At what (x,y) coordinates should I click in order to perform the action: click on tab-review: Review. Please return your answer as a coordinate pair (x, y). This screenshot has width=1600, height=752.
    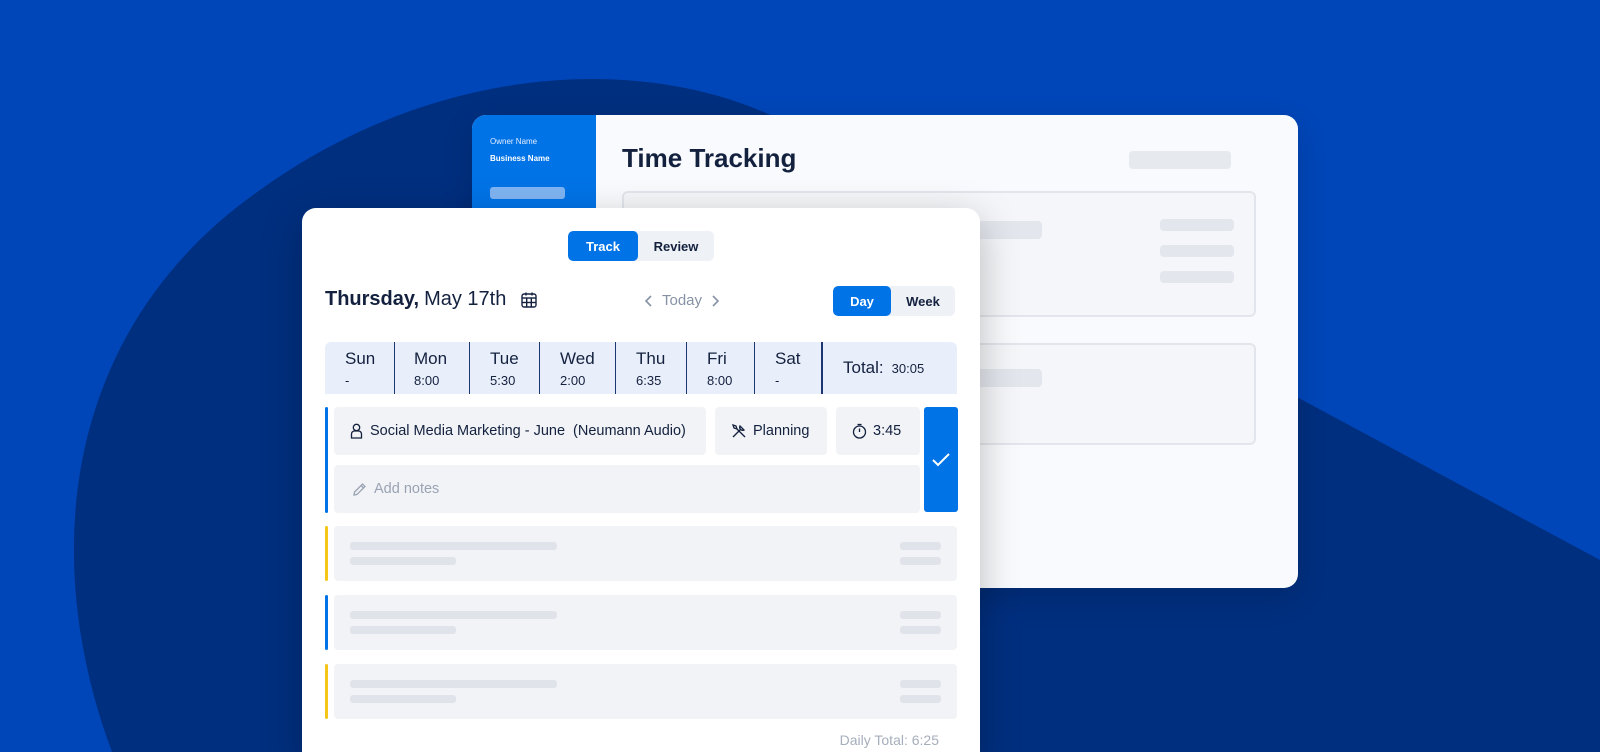
    Looking at the image, I should click on (676, 246).